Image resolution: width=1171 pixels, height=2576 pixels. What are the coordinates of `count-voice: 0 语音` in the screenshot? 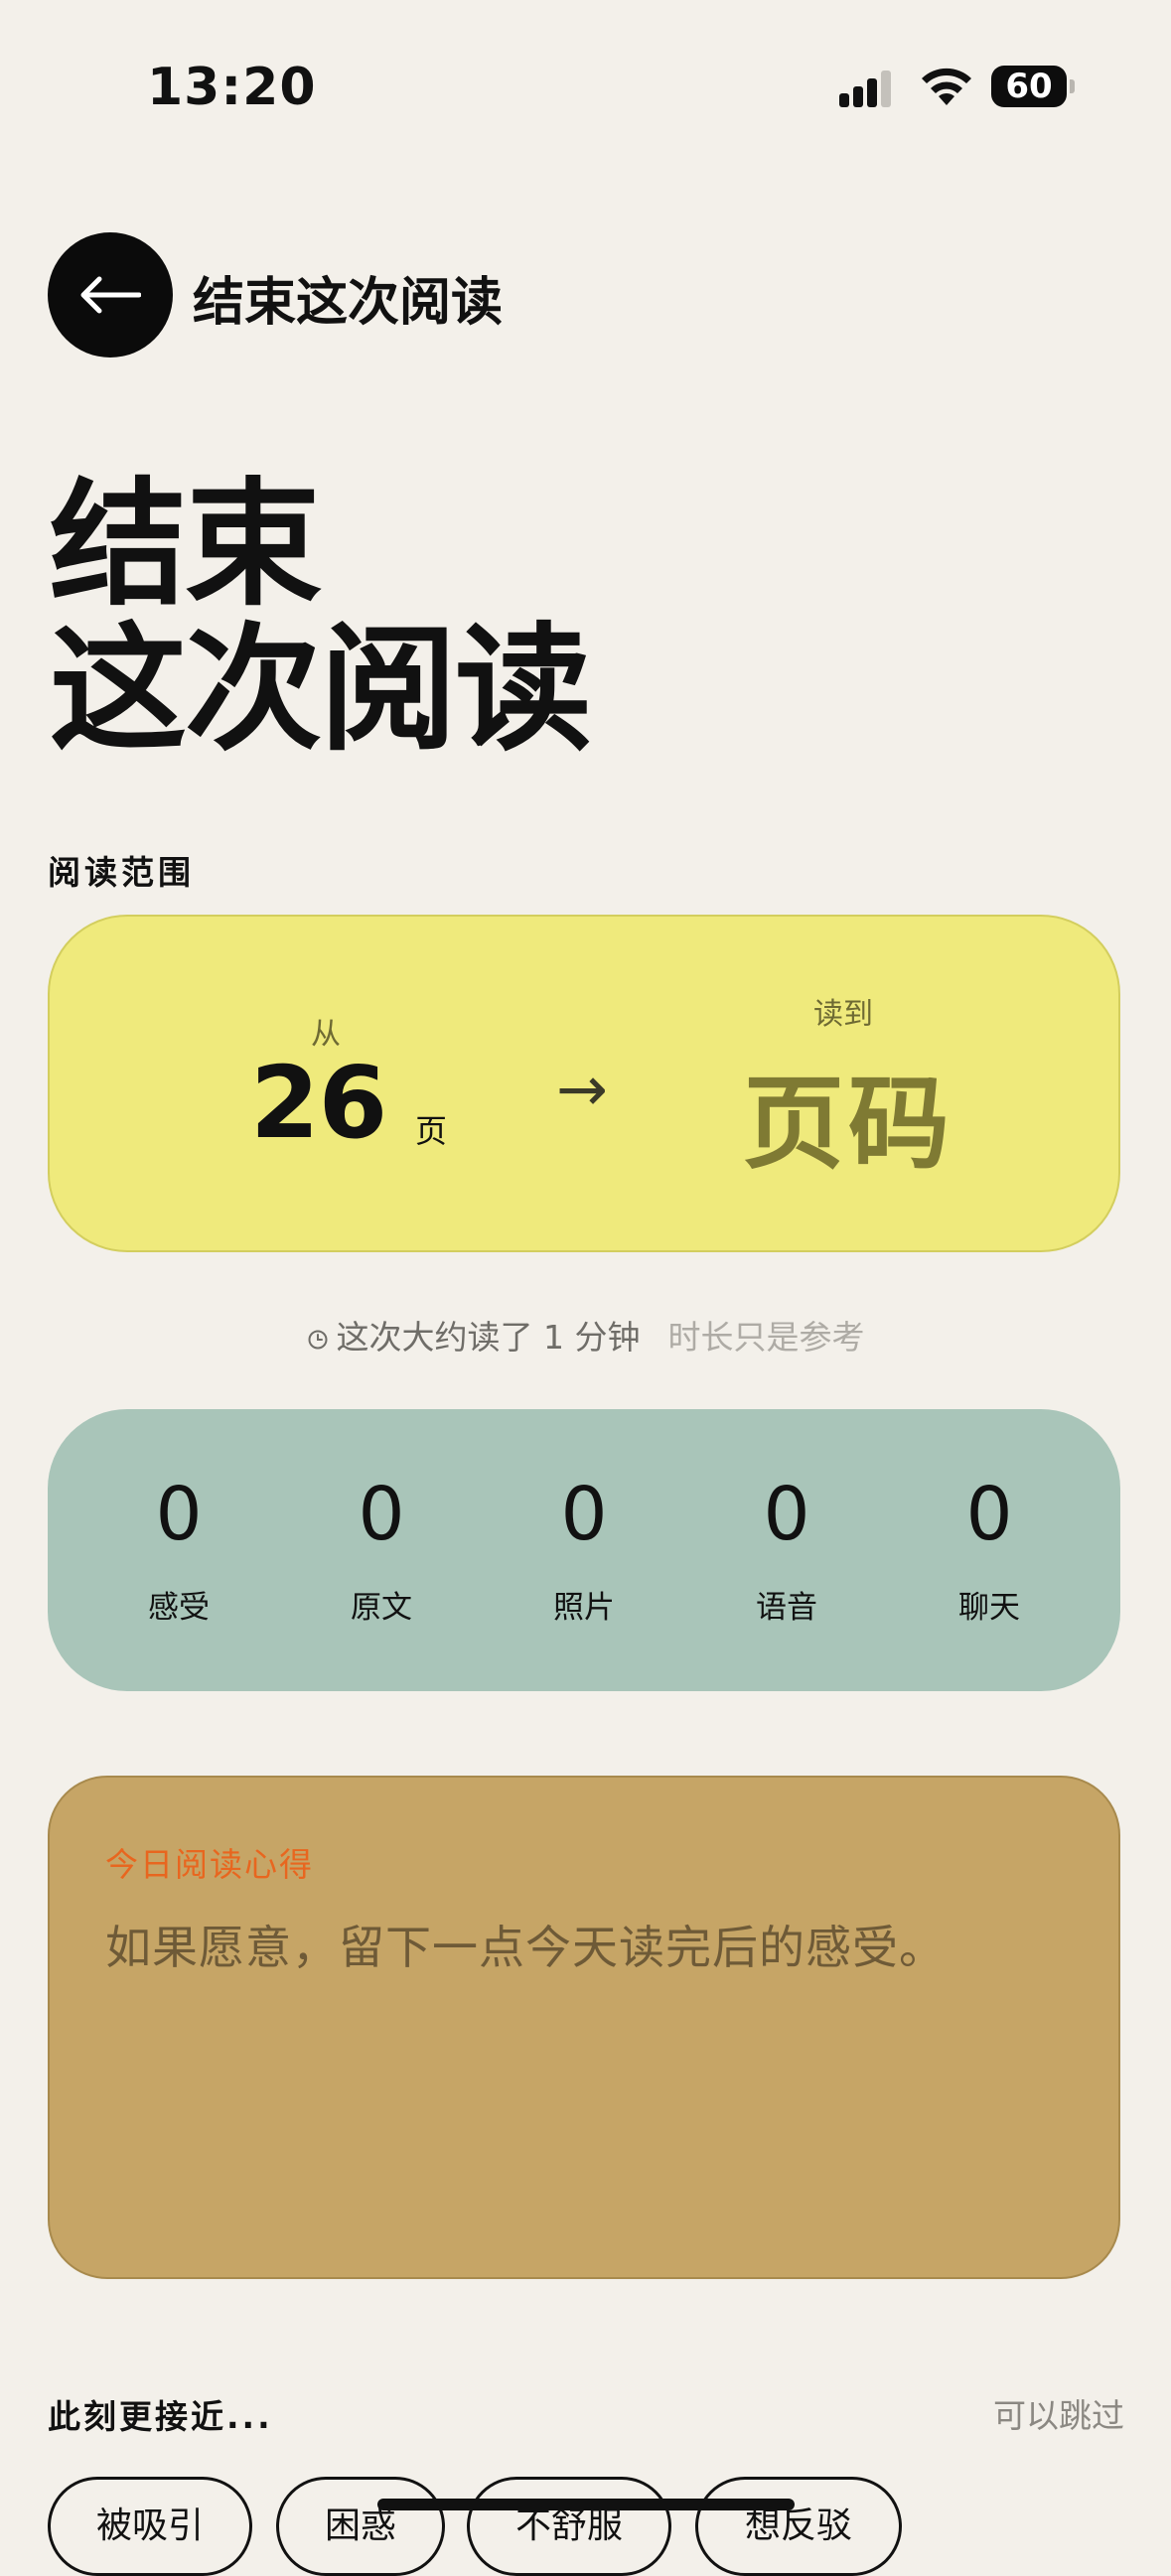 It's located at (786, 1551).